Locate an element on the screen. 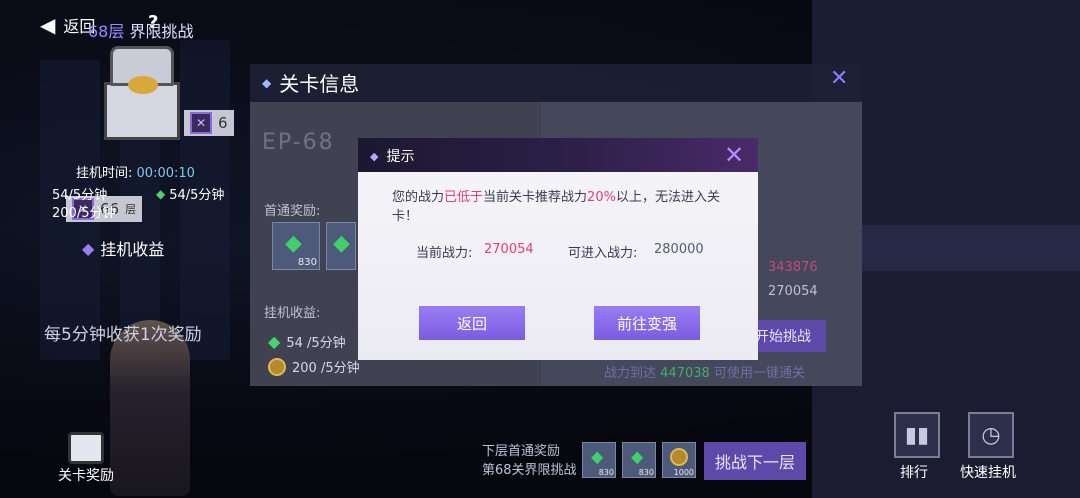  idle-coin-rate: 200 /5分钟 is located at coordinates (314, 366).